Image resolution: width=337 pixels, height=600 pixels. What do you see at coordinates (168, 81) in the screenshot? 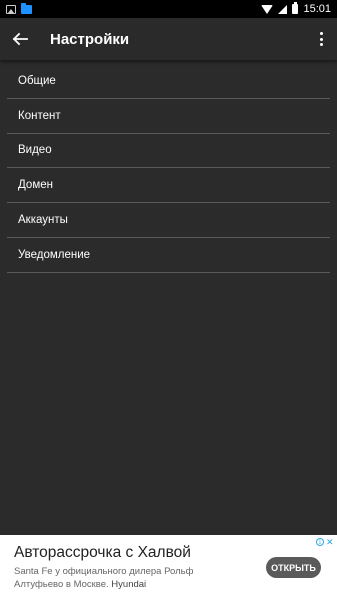
I see `settings-item-general: Общие` at bounding box center [168, 81].